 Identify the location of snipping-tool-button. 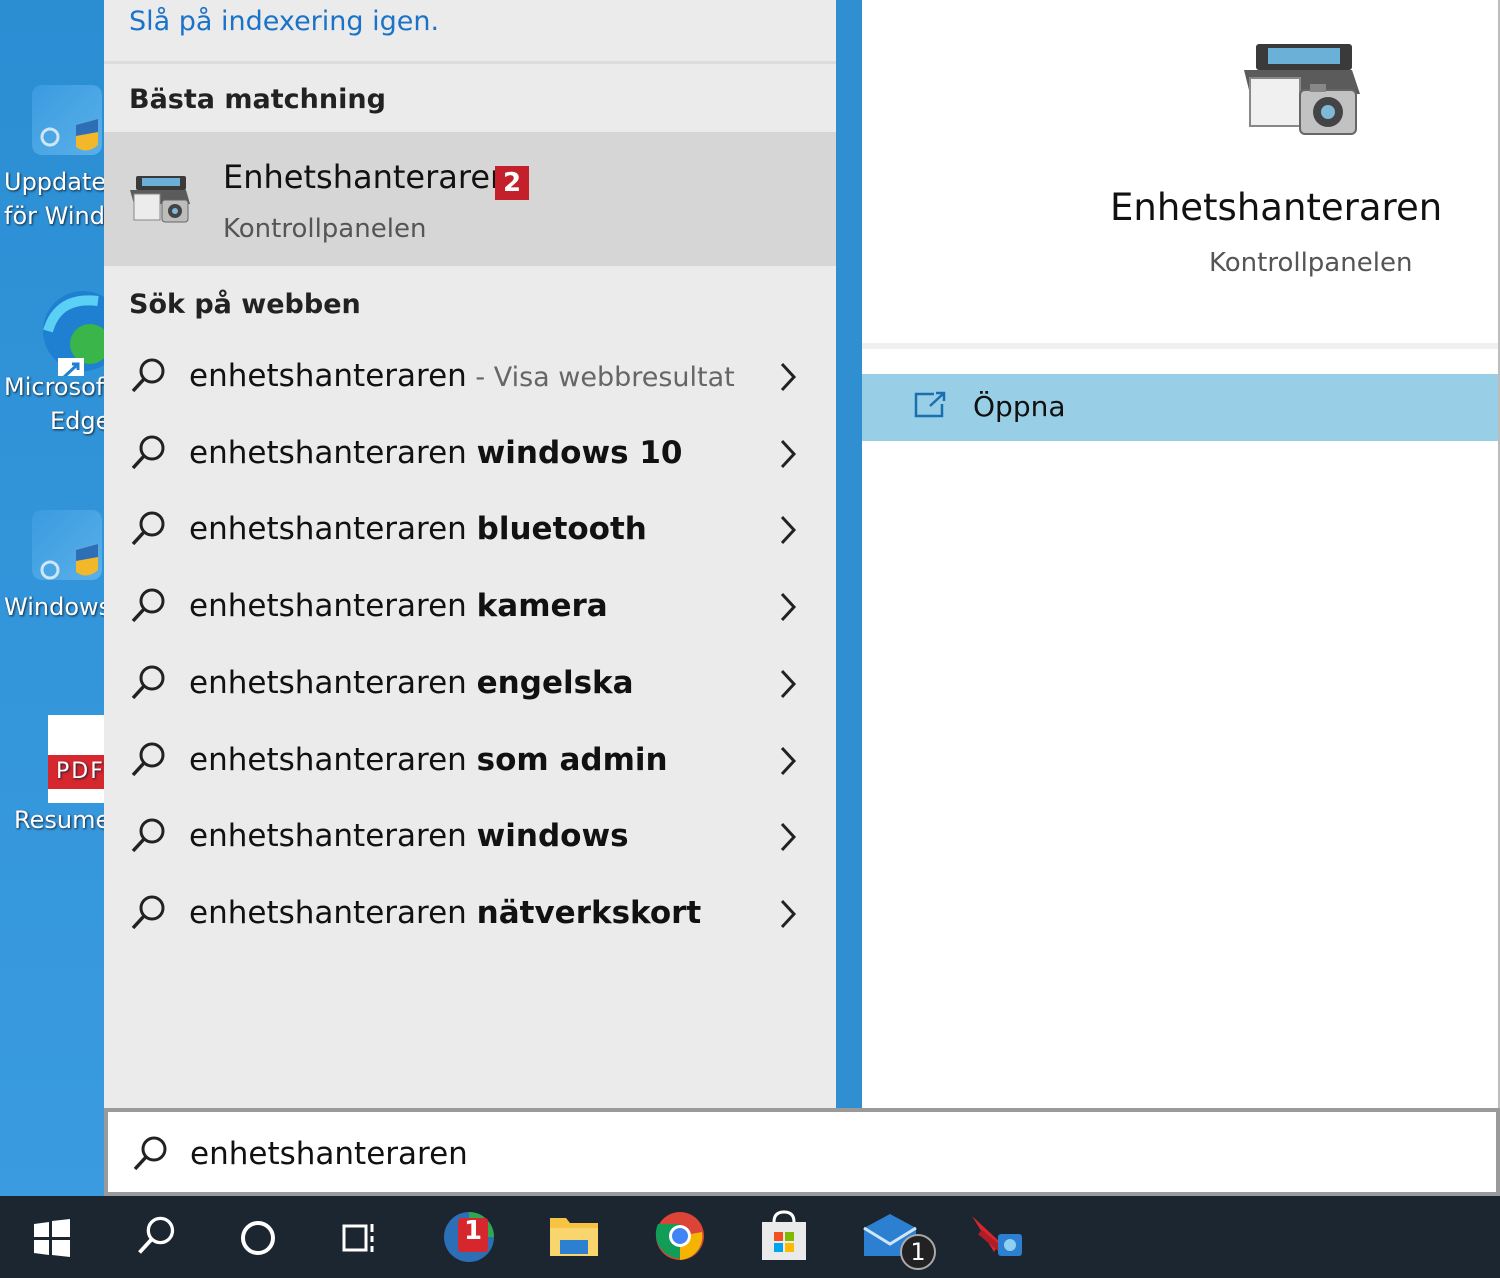
(998, 1240).